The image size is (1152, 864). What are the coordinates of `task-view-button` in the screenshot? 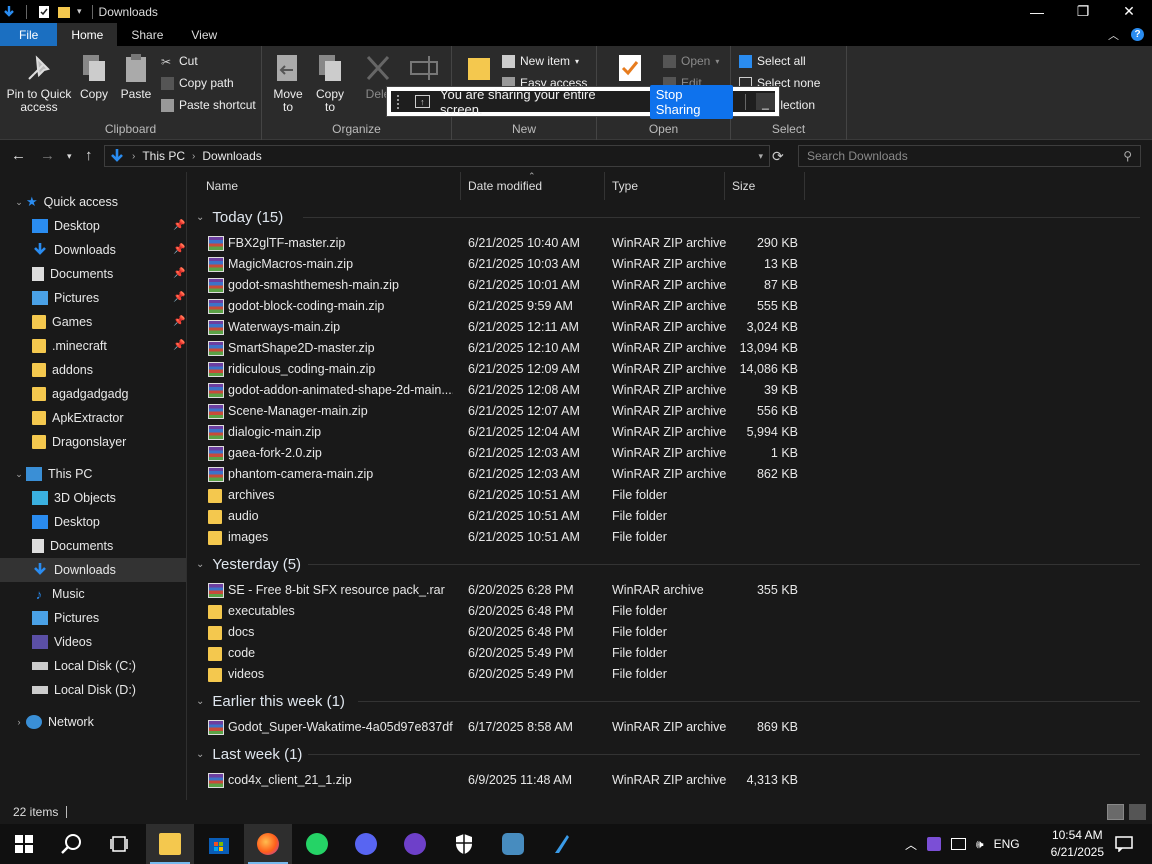 It's located at (120, 844).